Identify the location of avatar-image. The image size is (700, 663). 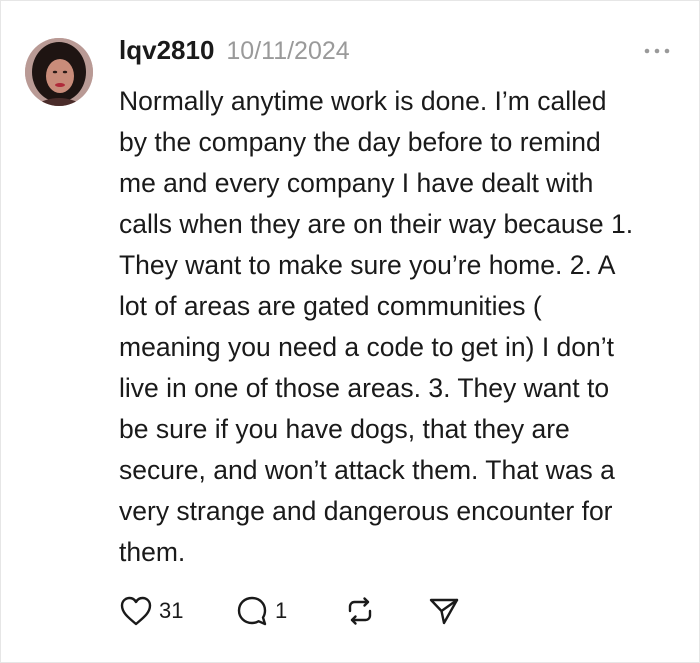
(59, 72).